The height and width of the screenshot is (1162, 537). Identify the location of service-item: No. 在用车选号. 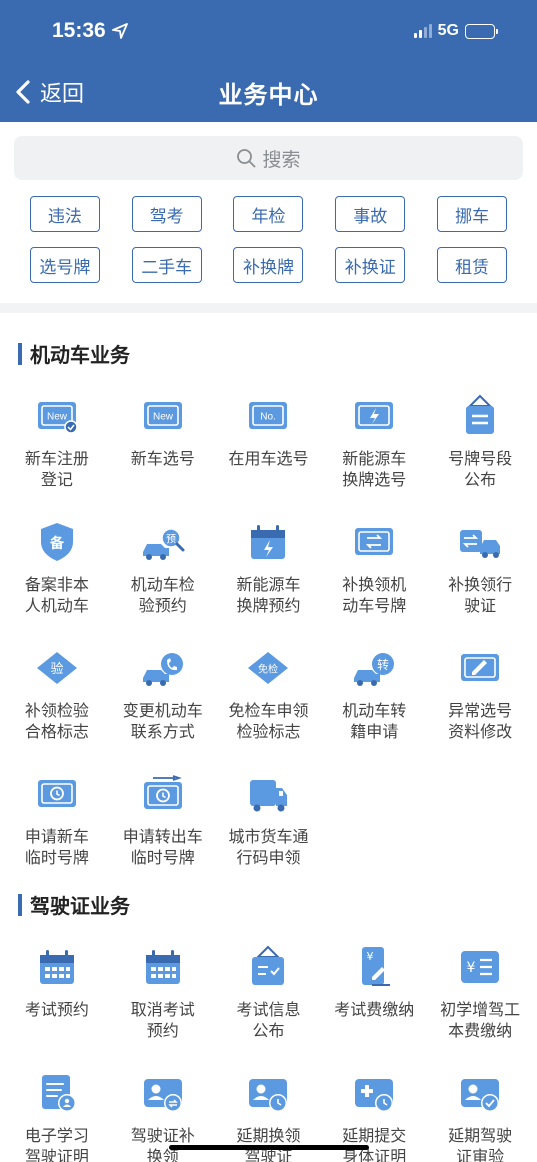
(269, 448).